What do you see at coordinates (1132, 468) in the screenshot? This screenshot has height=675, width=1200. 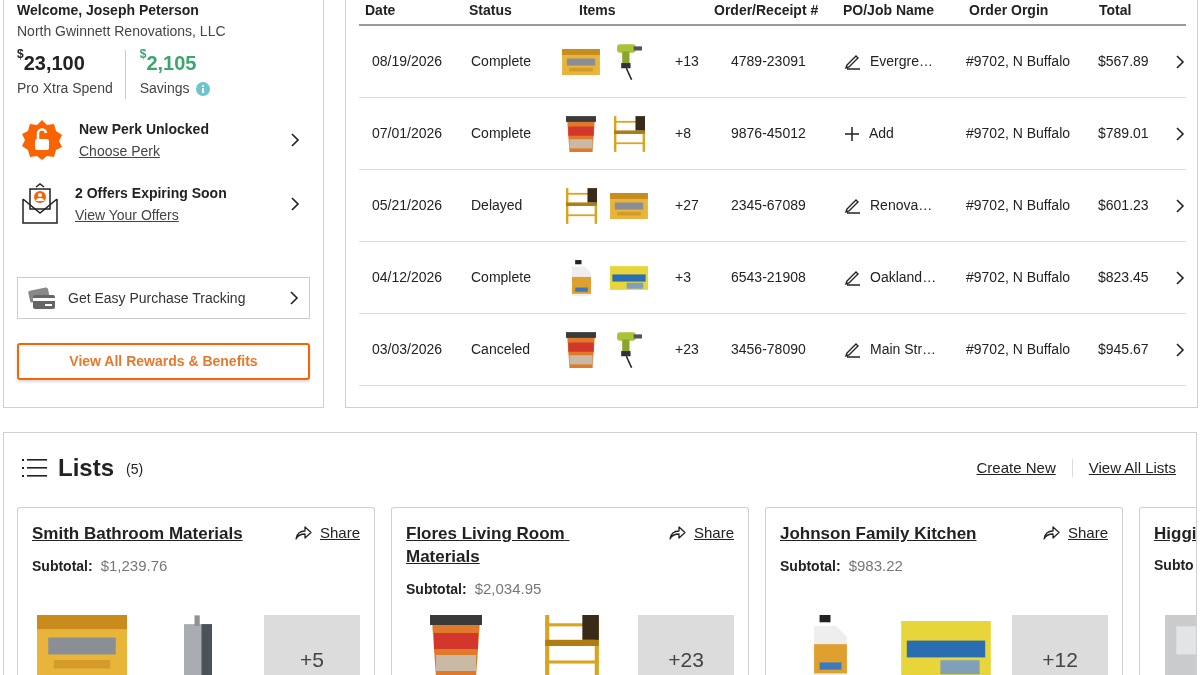 I see `list-action-link: View All Lists` at bounding box center [1132, 468].